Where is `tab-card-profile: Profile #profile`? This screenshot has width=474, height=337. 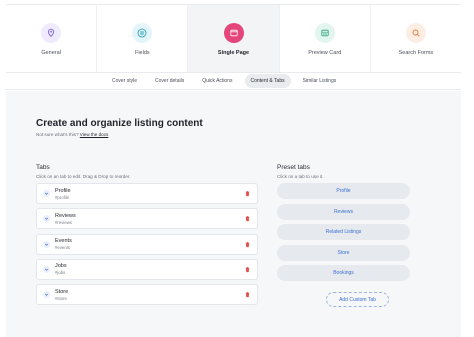
tab-card-profile: Profile #profile is located at coordinates (147, 193).